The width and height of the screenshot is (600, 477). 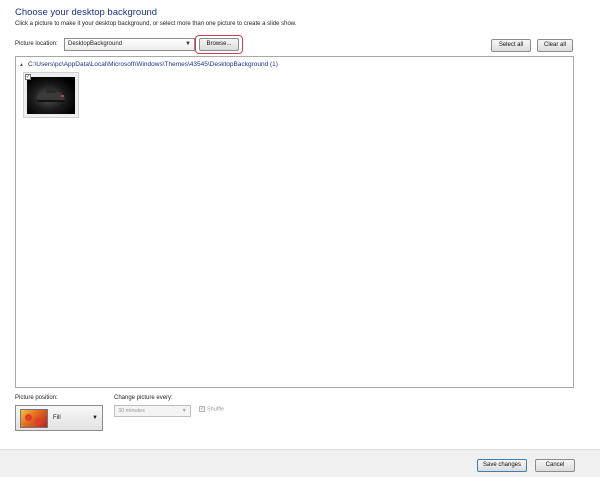 I want to click on shuffle-option: ✓ Shuffle, so click(x=211, y=409).